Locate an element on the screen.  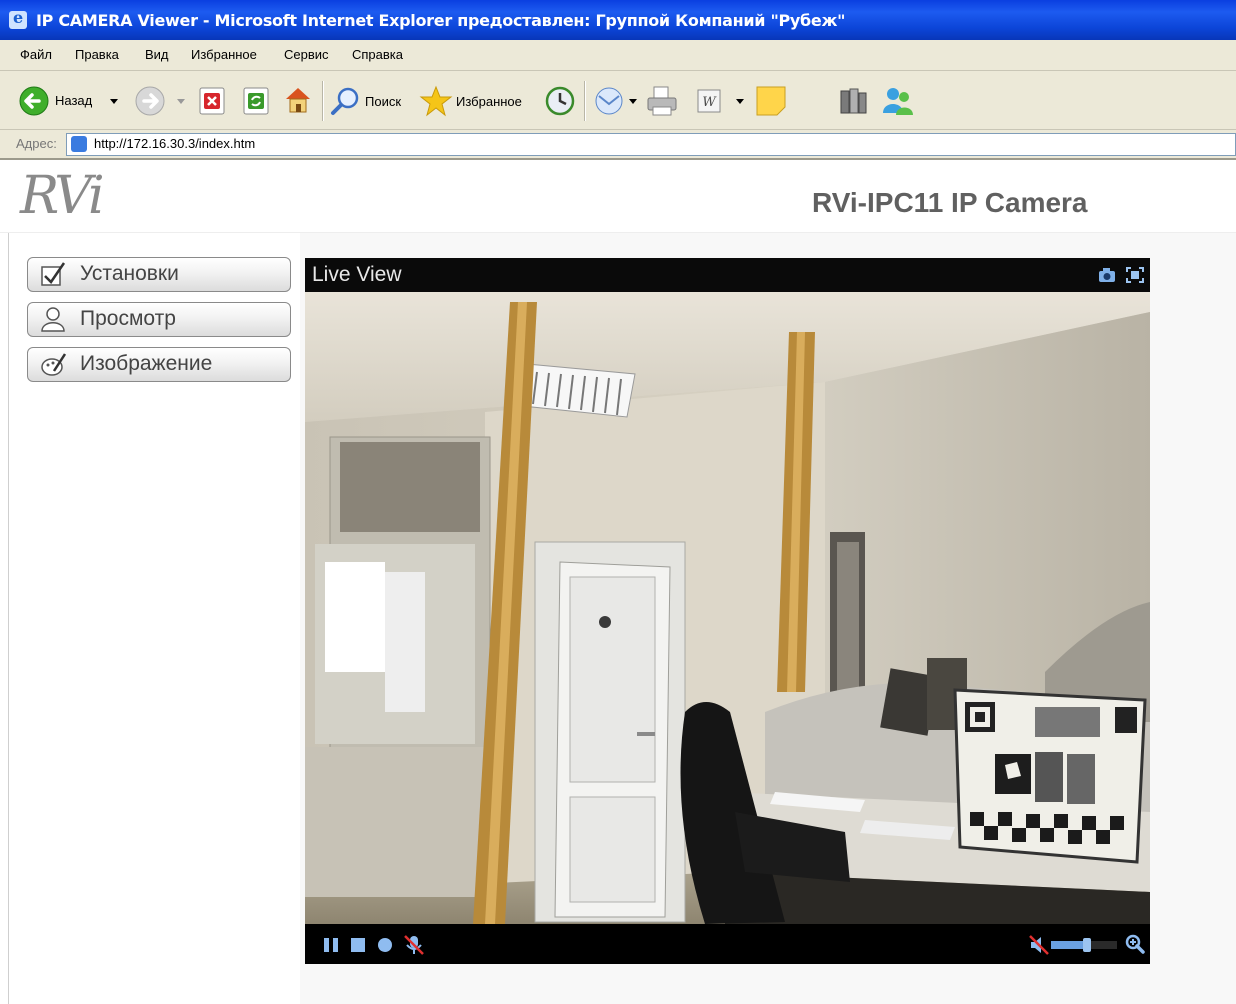
fullscreen-icon is located at coordinates (1135, 275).